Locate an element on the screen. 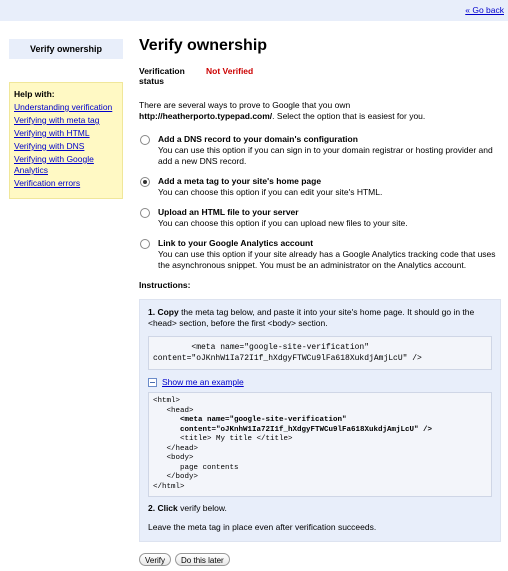  help-link-errors: Verification errors is located at coordinates (66, 183).